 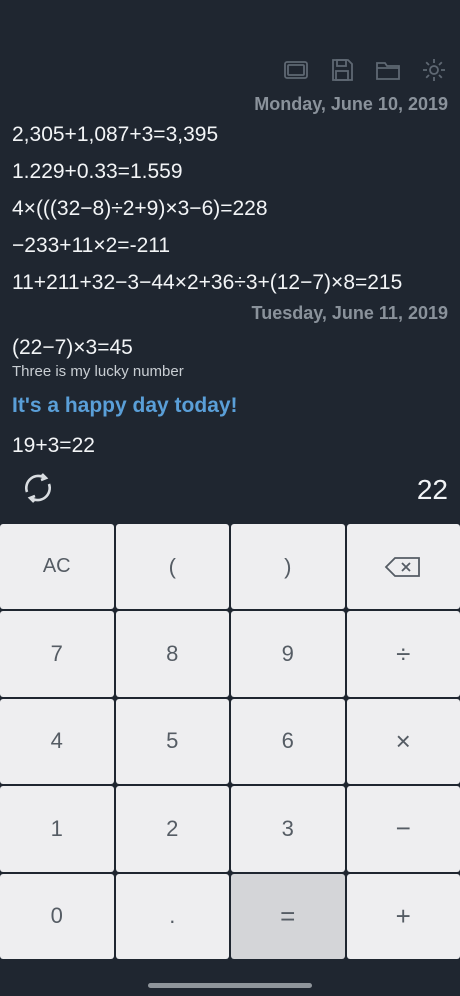 I want to click on clear-button: AC, so click(x=57, y=567).